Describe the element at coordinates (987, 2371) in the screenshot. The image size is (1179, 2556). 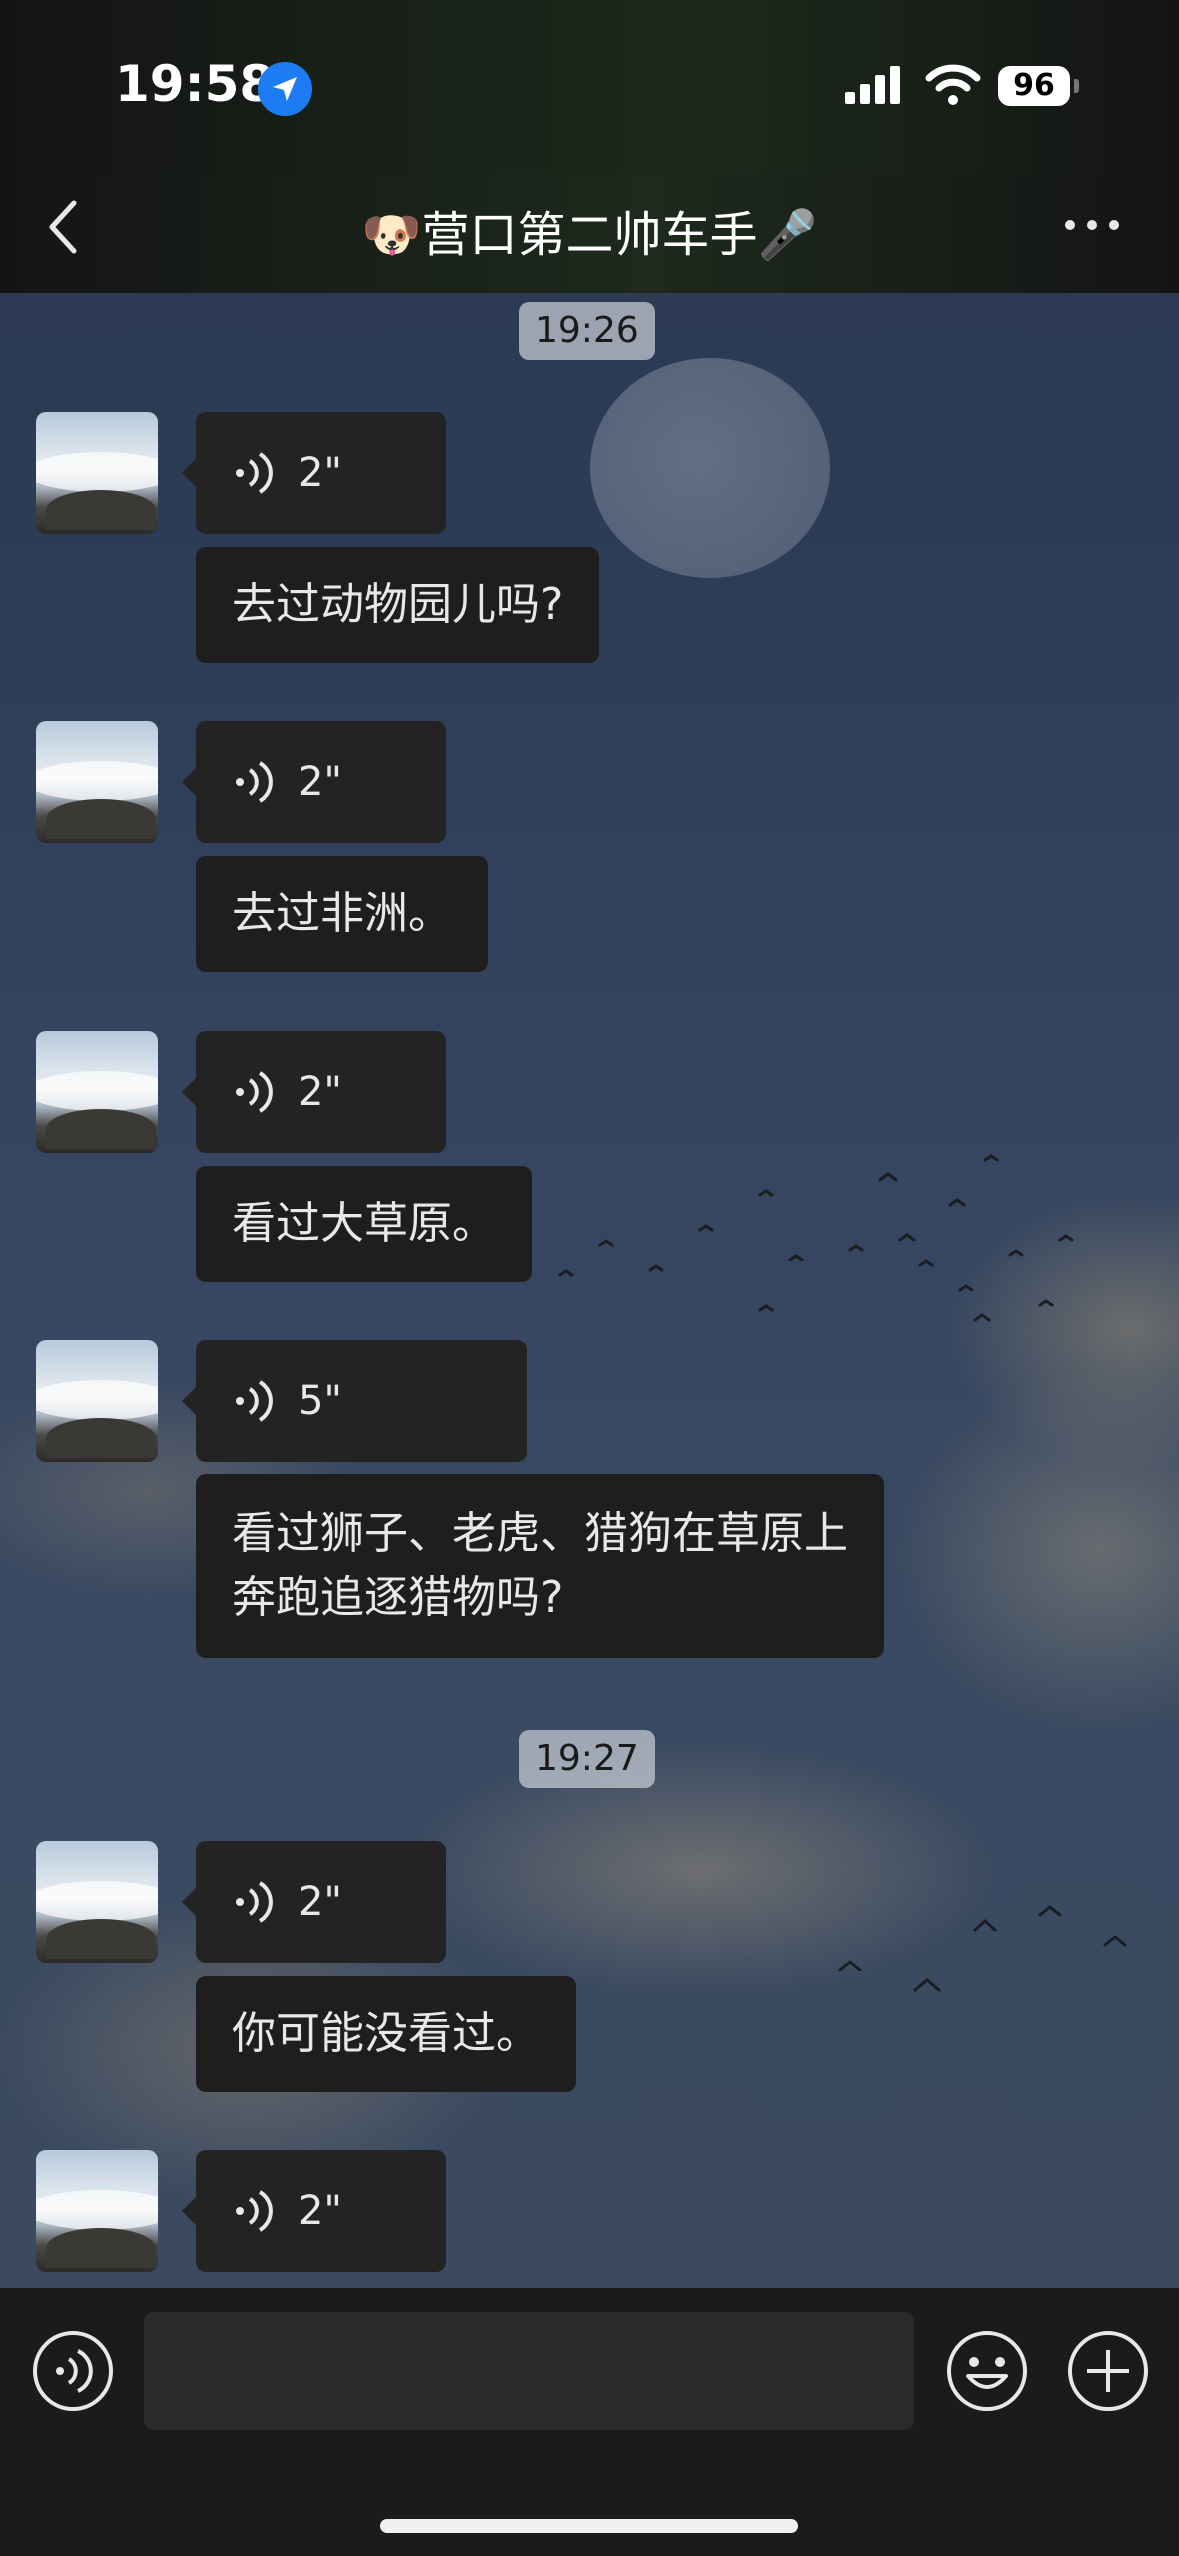
I see `emoji-icon` at that location.